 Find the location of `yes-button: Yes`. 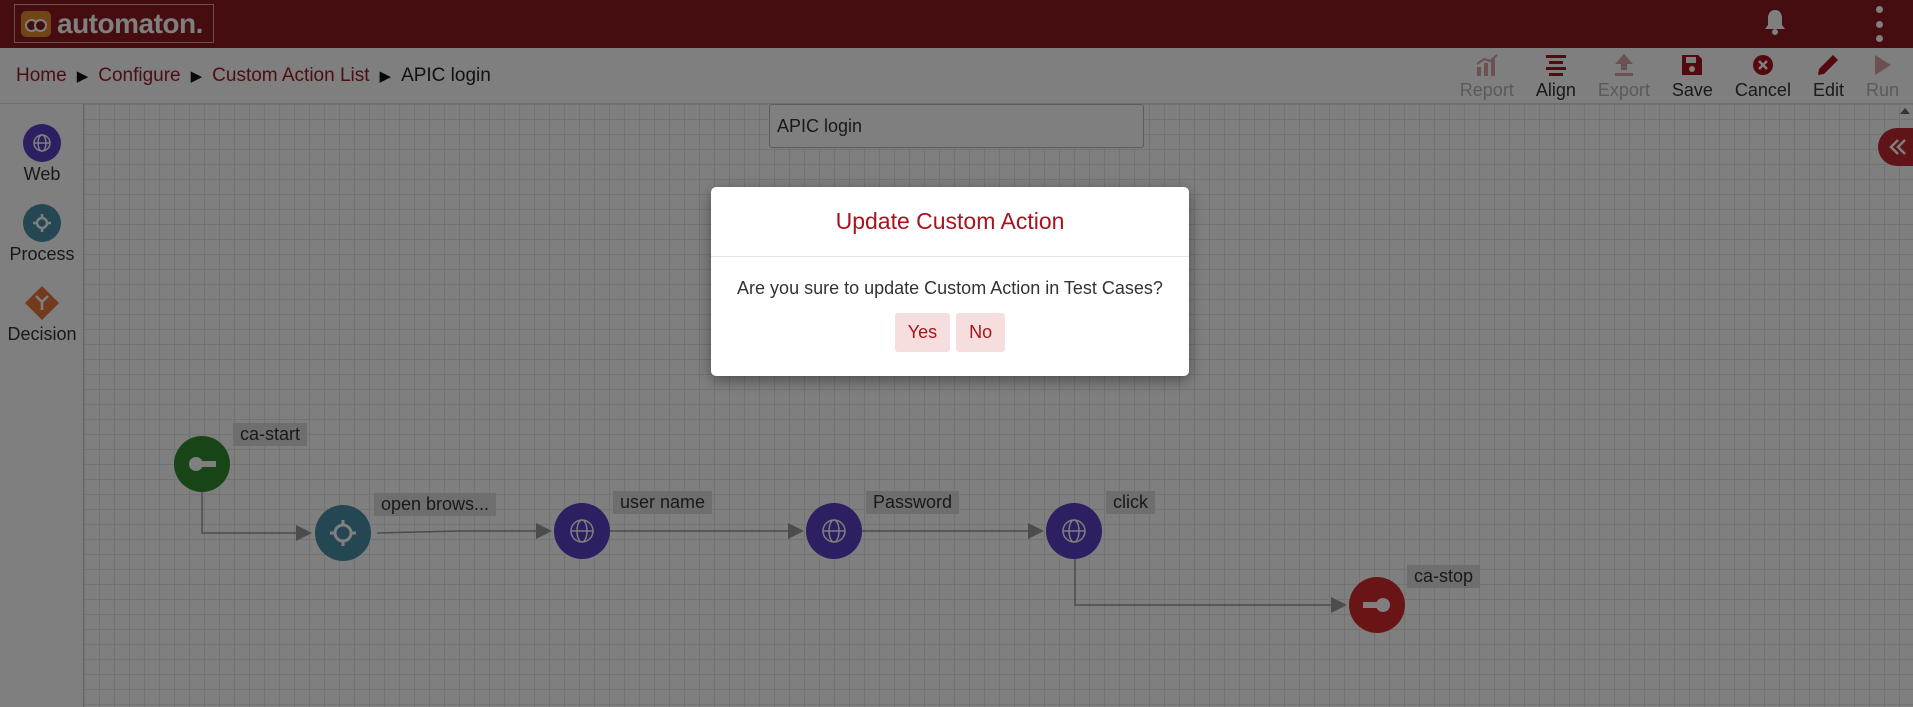

yes-button: Yes is located at coordinates (922, 332).